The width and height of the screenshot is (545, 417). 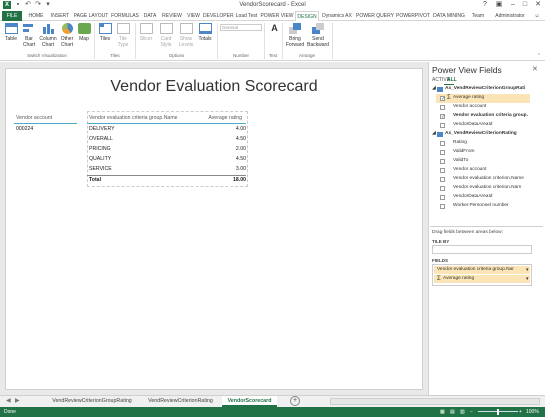 I want to click on field-label: Average rating, so click(x=491, y=98).